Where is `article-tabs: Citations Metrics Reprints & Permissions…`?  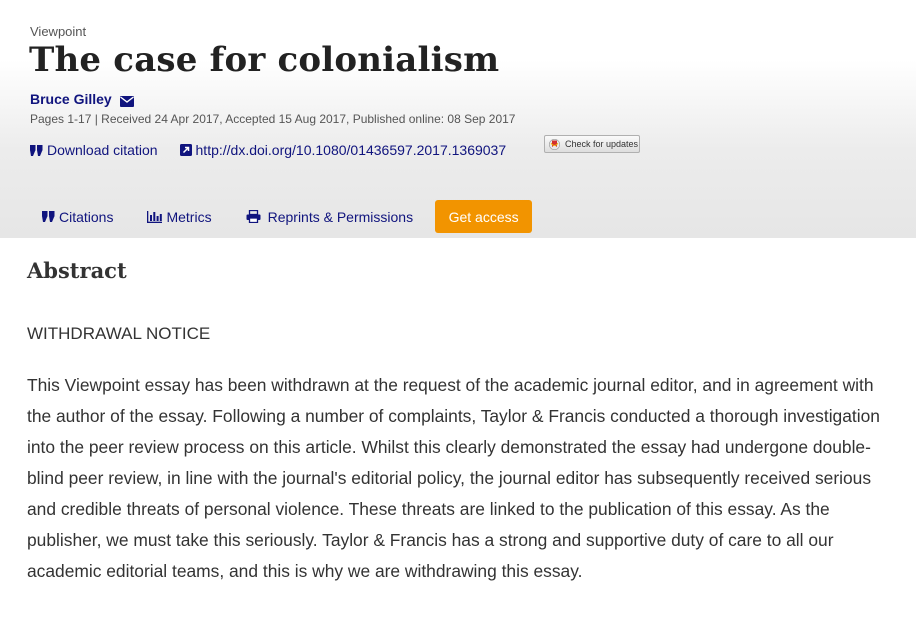
article-tabs: Citations Metrics Reprints & Permissions… is located at coordinates (287, 216).